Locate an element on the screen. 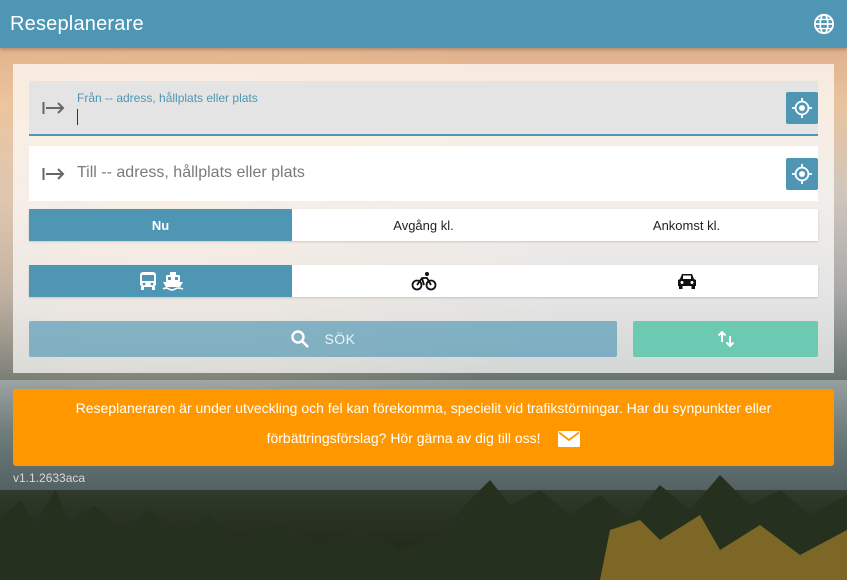 The image size is (847, 580). mode-option-car is located at coordinates (686, 281).